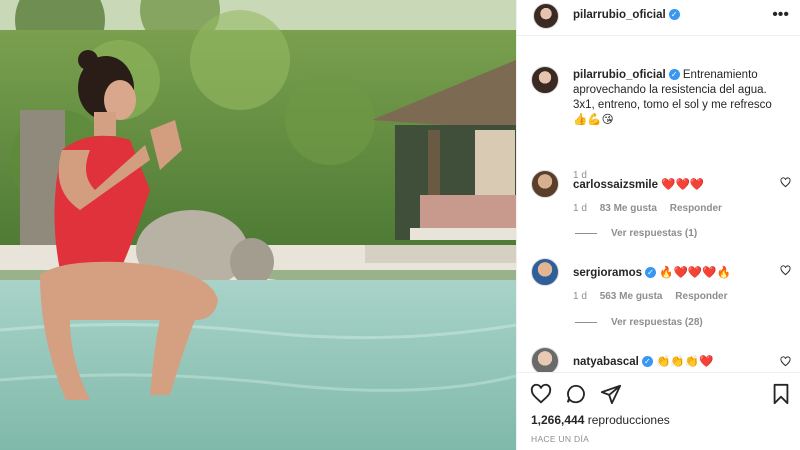 The height and width of the screenshot is (450, 800). What do you see at coordinates (685, 362) in the screenshot?
I see `comment-body: 👏👏👏❤️` at bounding box center [685, 362].